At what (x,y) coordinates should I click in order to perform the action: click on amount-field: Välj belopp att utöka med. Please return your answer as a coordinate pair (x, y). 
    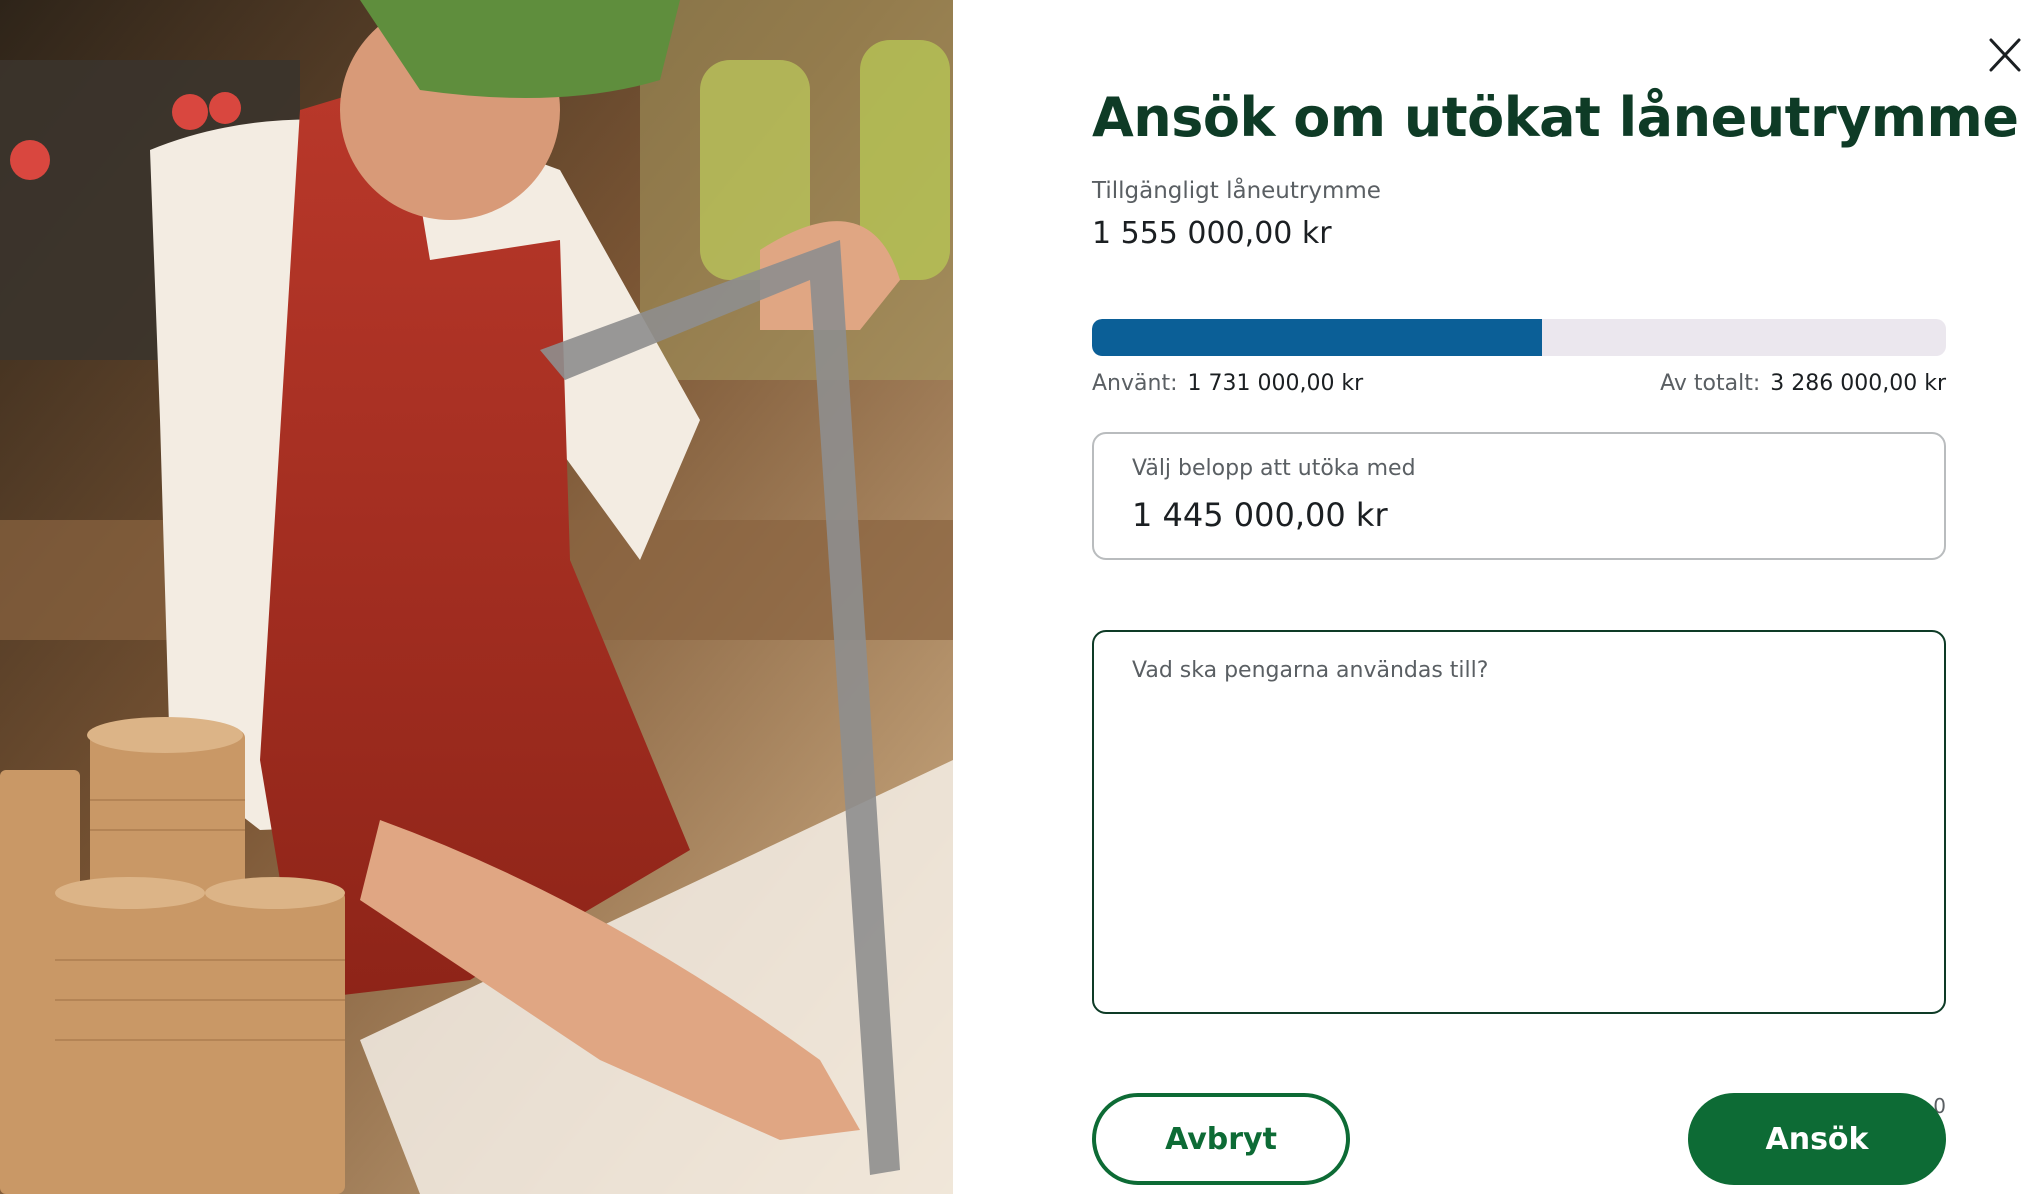
    Looking at the image, I should click on (1519, 496).